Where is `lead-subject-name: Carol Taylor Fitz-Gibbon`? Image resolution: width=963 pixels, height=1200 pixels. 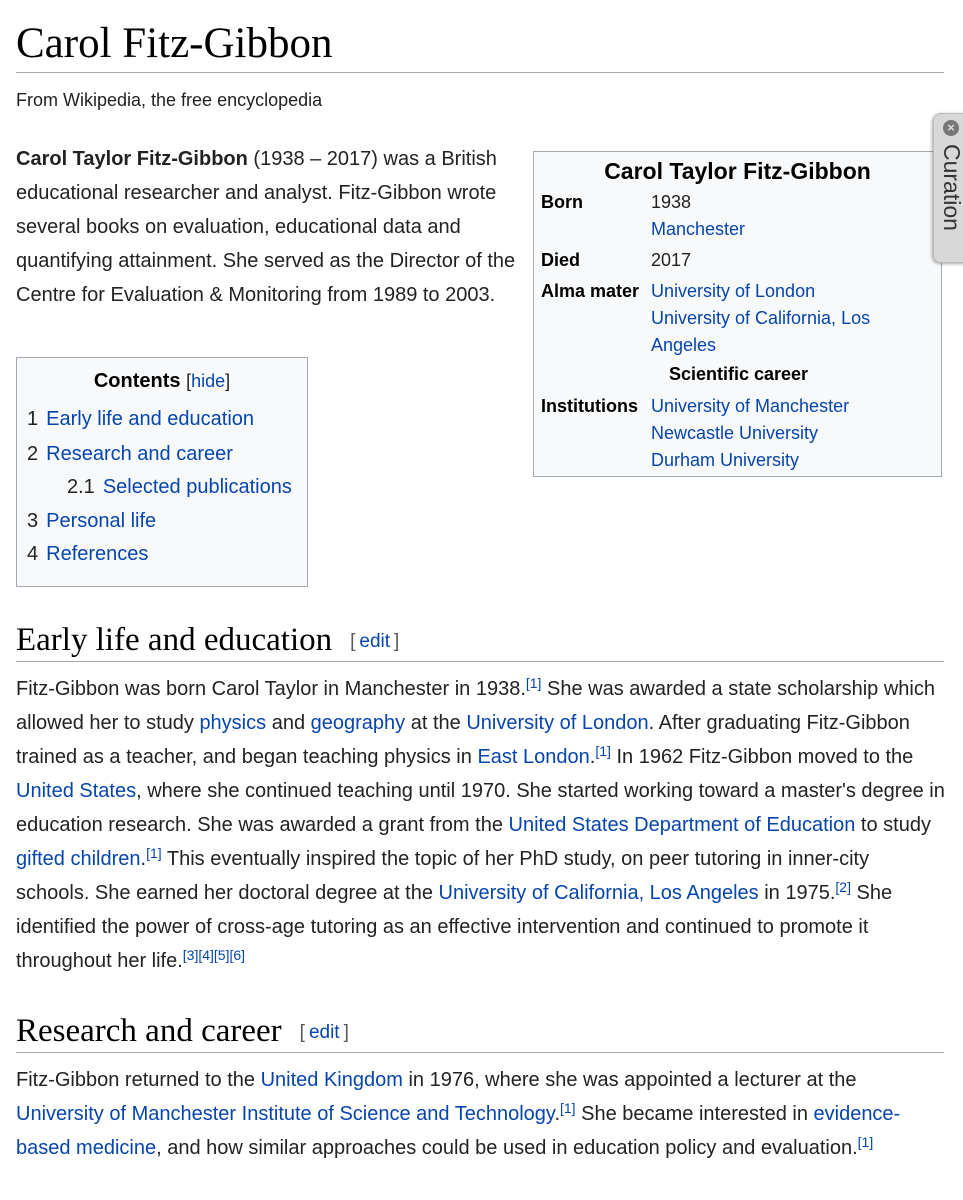
lead-subject-name: Carol Taylor Fitz-Gibbon is located at coordinates (132, 159).